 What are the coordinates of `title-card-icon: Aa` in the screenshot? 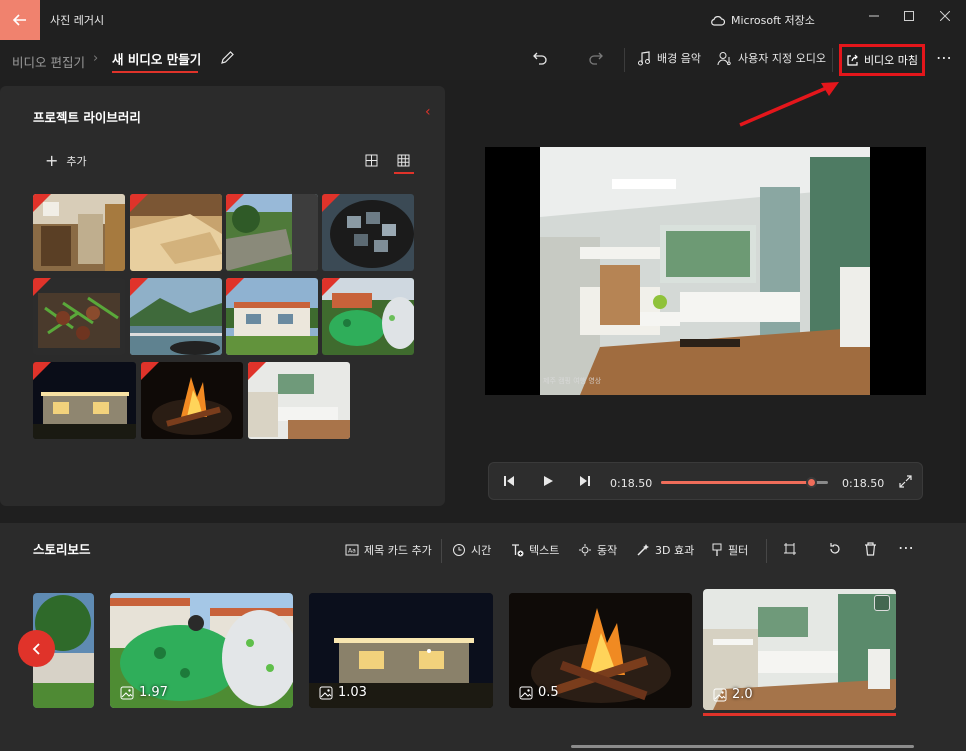 It's located at (352, 550).